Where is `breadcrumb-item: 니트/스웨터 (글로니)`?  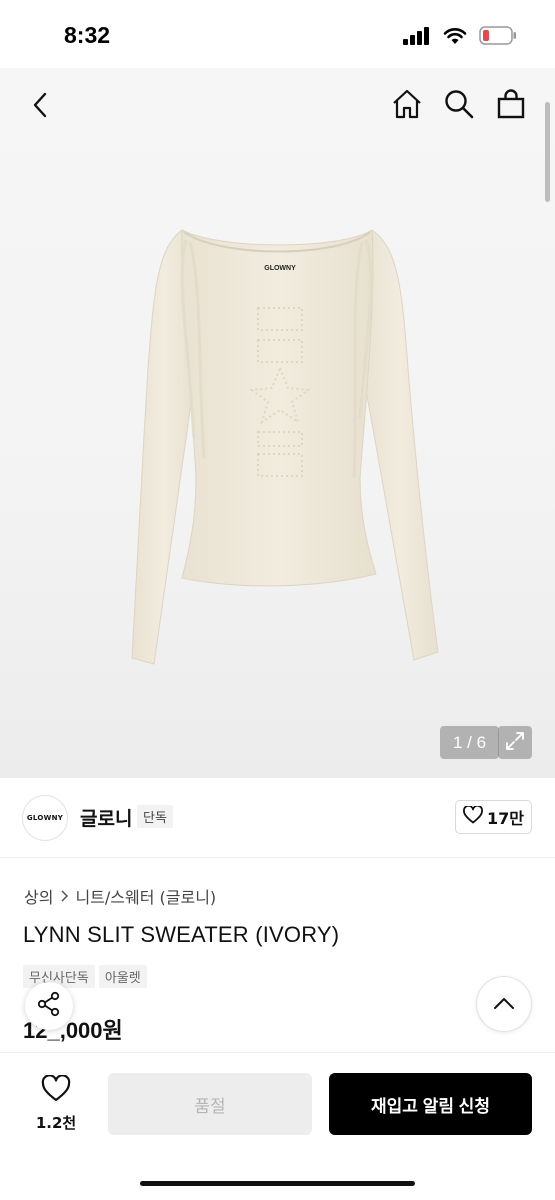 breadcrumb-item: 니트/스웨터 (글로니) is located at coordinates (145, 896).